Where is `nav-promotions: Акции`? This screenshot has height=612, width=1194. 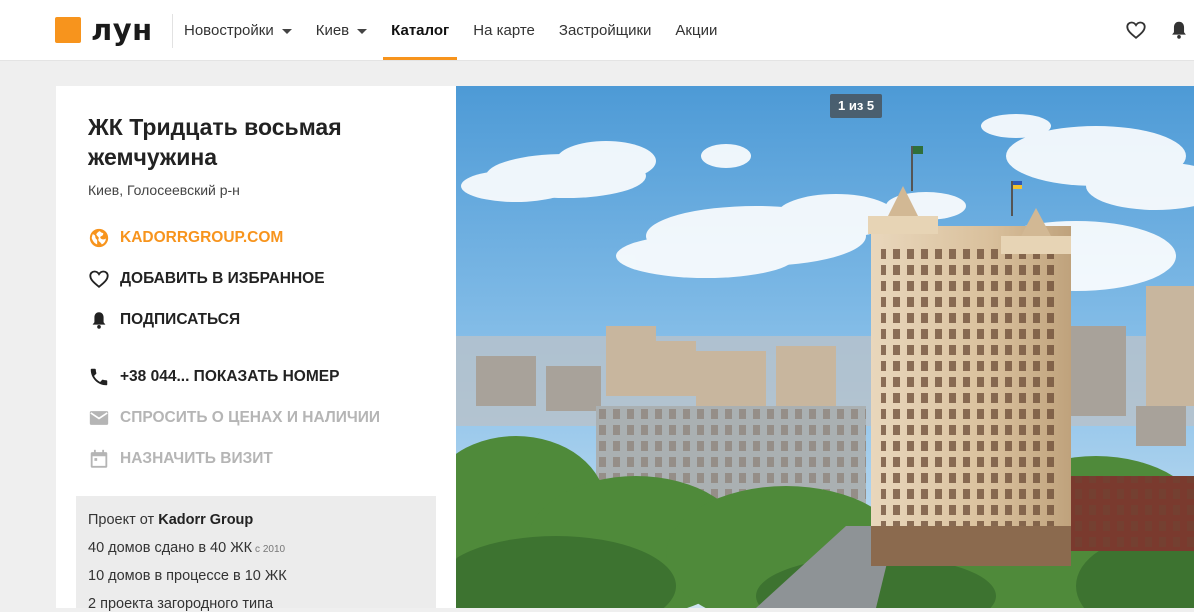
nav-promotions: Акции is located at coordinates (696, 30).